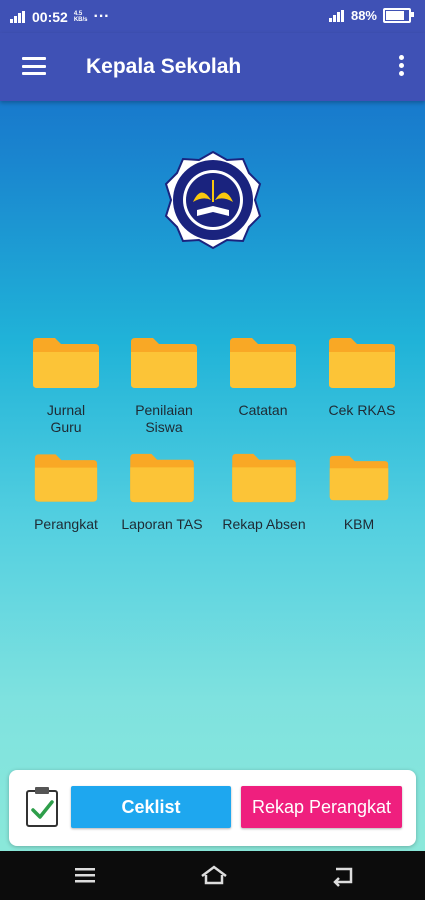  What do you see at coordinates (164, 66) in the screenshot?
I see `page-title: Kepala Sekolah` at bounding box center [164, 66].